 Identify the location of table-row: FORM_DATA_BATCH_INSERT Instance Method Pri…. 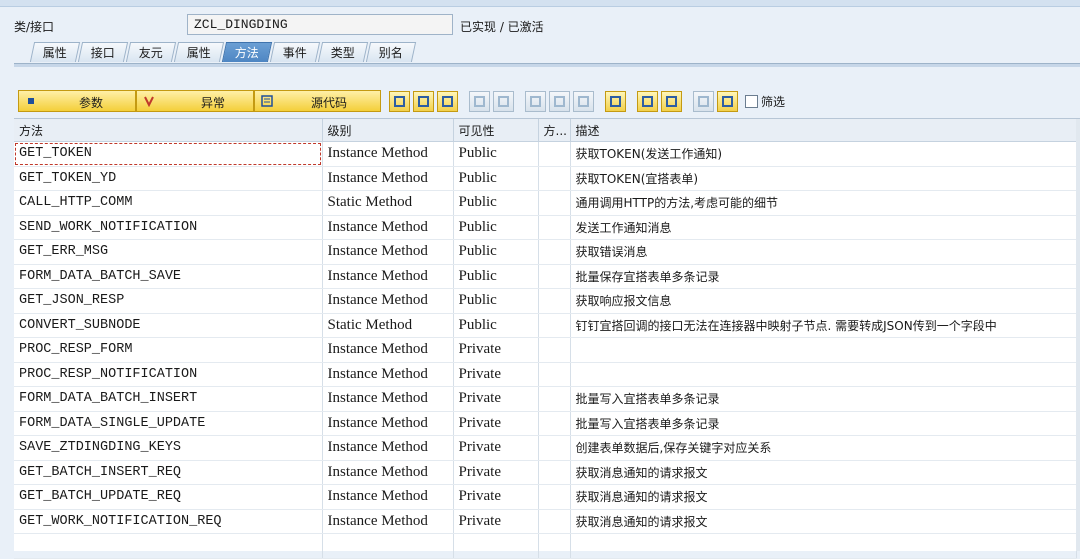
(545, 399).